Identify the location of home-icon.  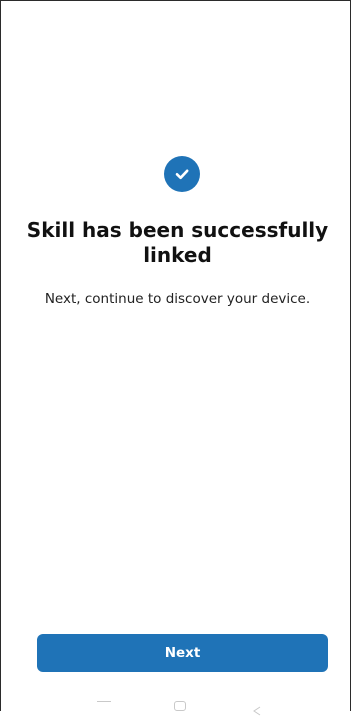
(180, 706).